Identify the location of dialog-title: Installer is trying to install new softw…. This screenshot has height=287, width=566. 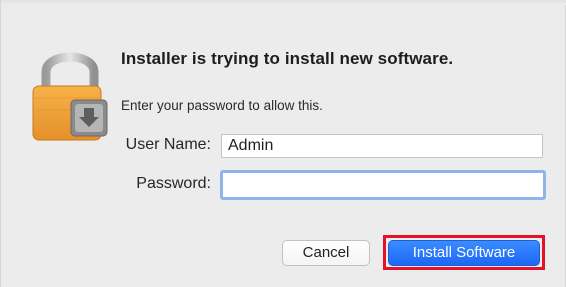
(287, 58).